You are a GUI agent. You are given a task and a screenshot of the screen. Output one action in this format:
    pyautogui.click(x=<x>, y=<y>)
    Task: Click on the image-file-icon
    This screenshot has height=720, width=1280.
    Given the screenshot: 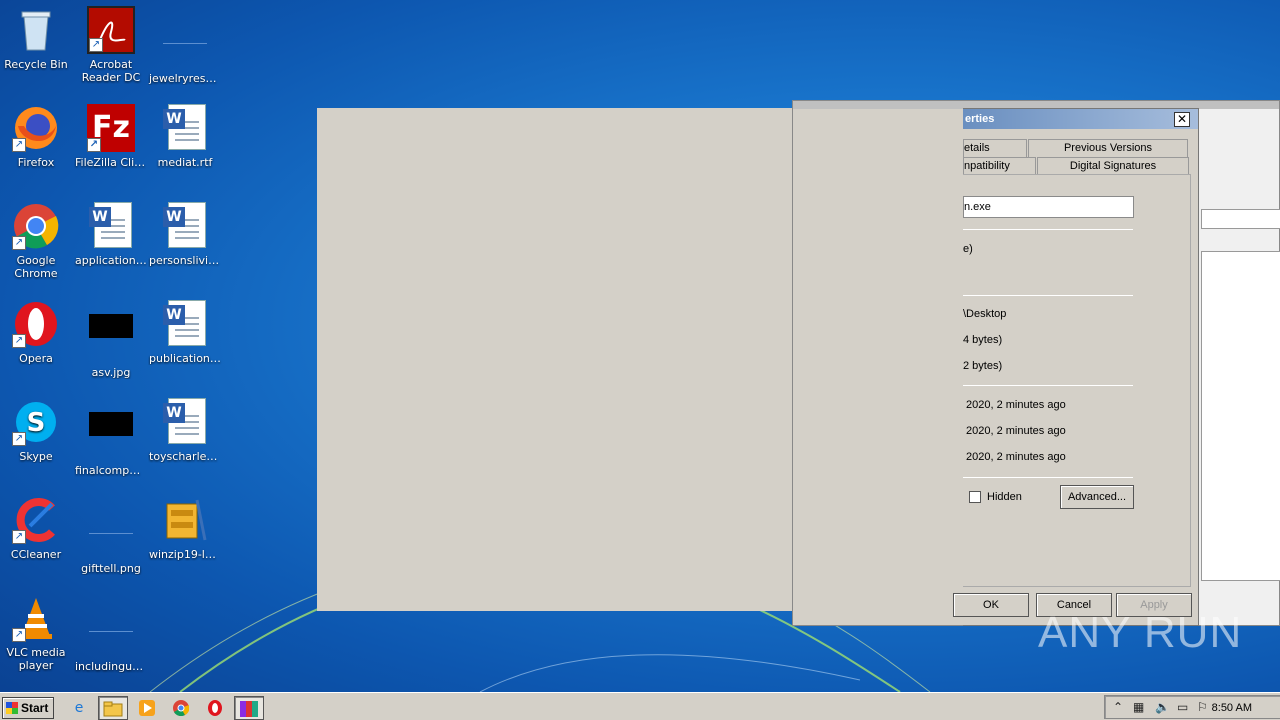 What is the action you would take?
    pyautogui.click(x=111, y=338)
    